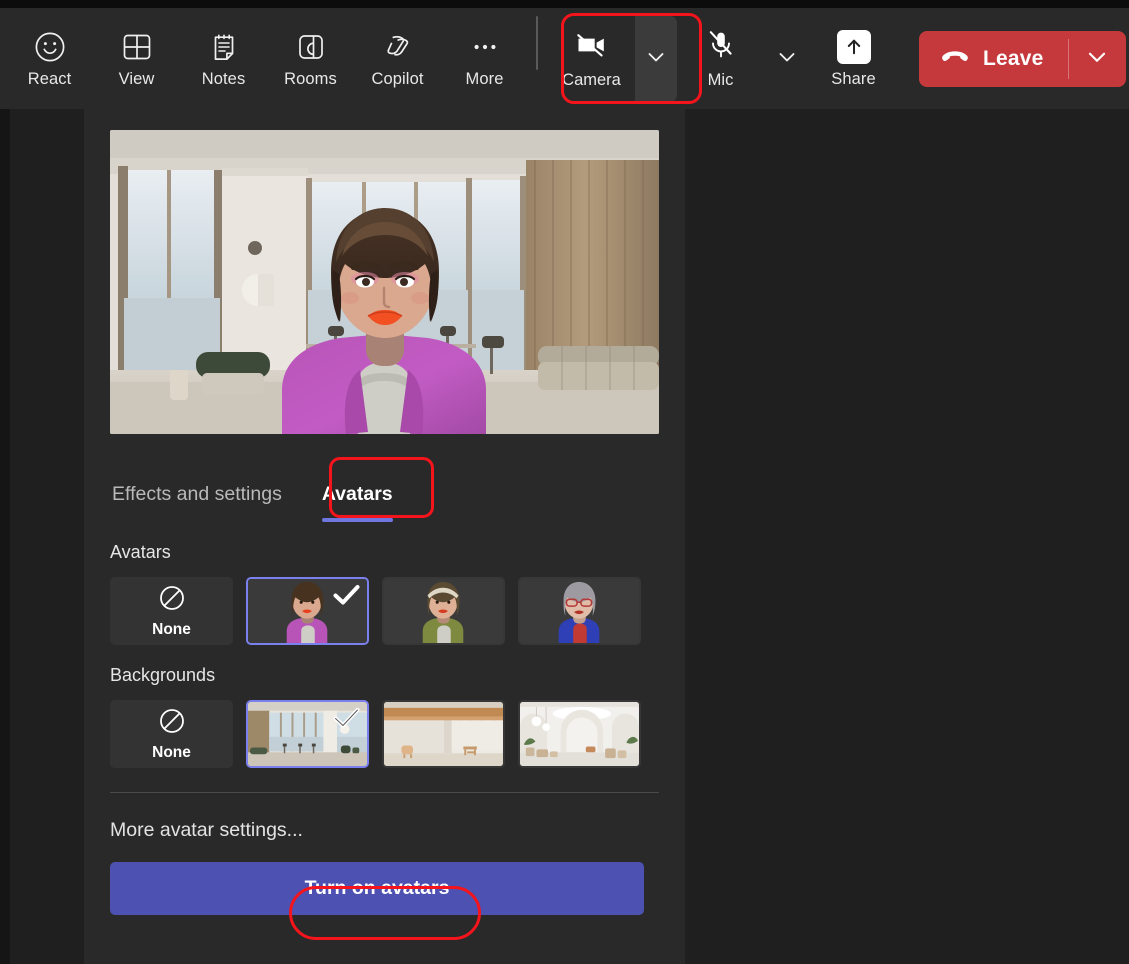 The height and width of the screenshot is (964, 1129). I want to click on camera-control-group: Camera, so click(612, 58).